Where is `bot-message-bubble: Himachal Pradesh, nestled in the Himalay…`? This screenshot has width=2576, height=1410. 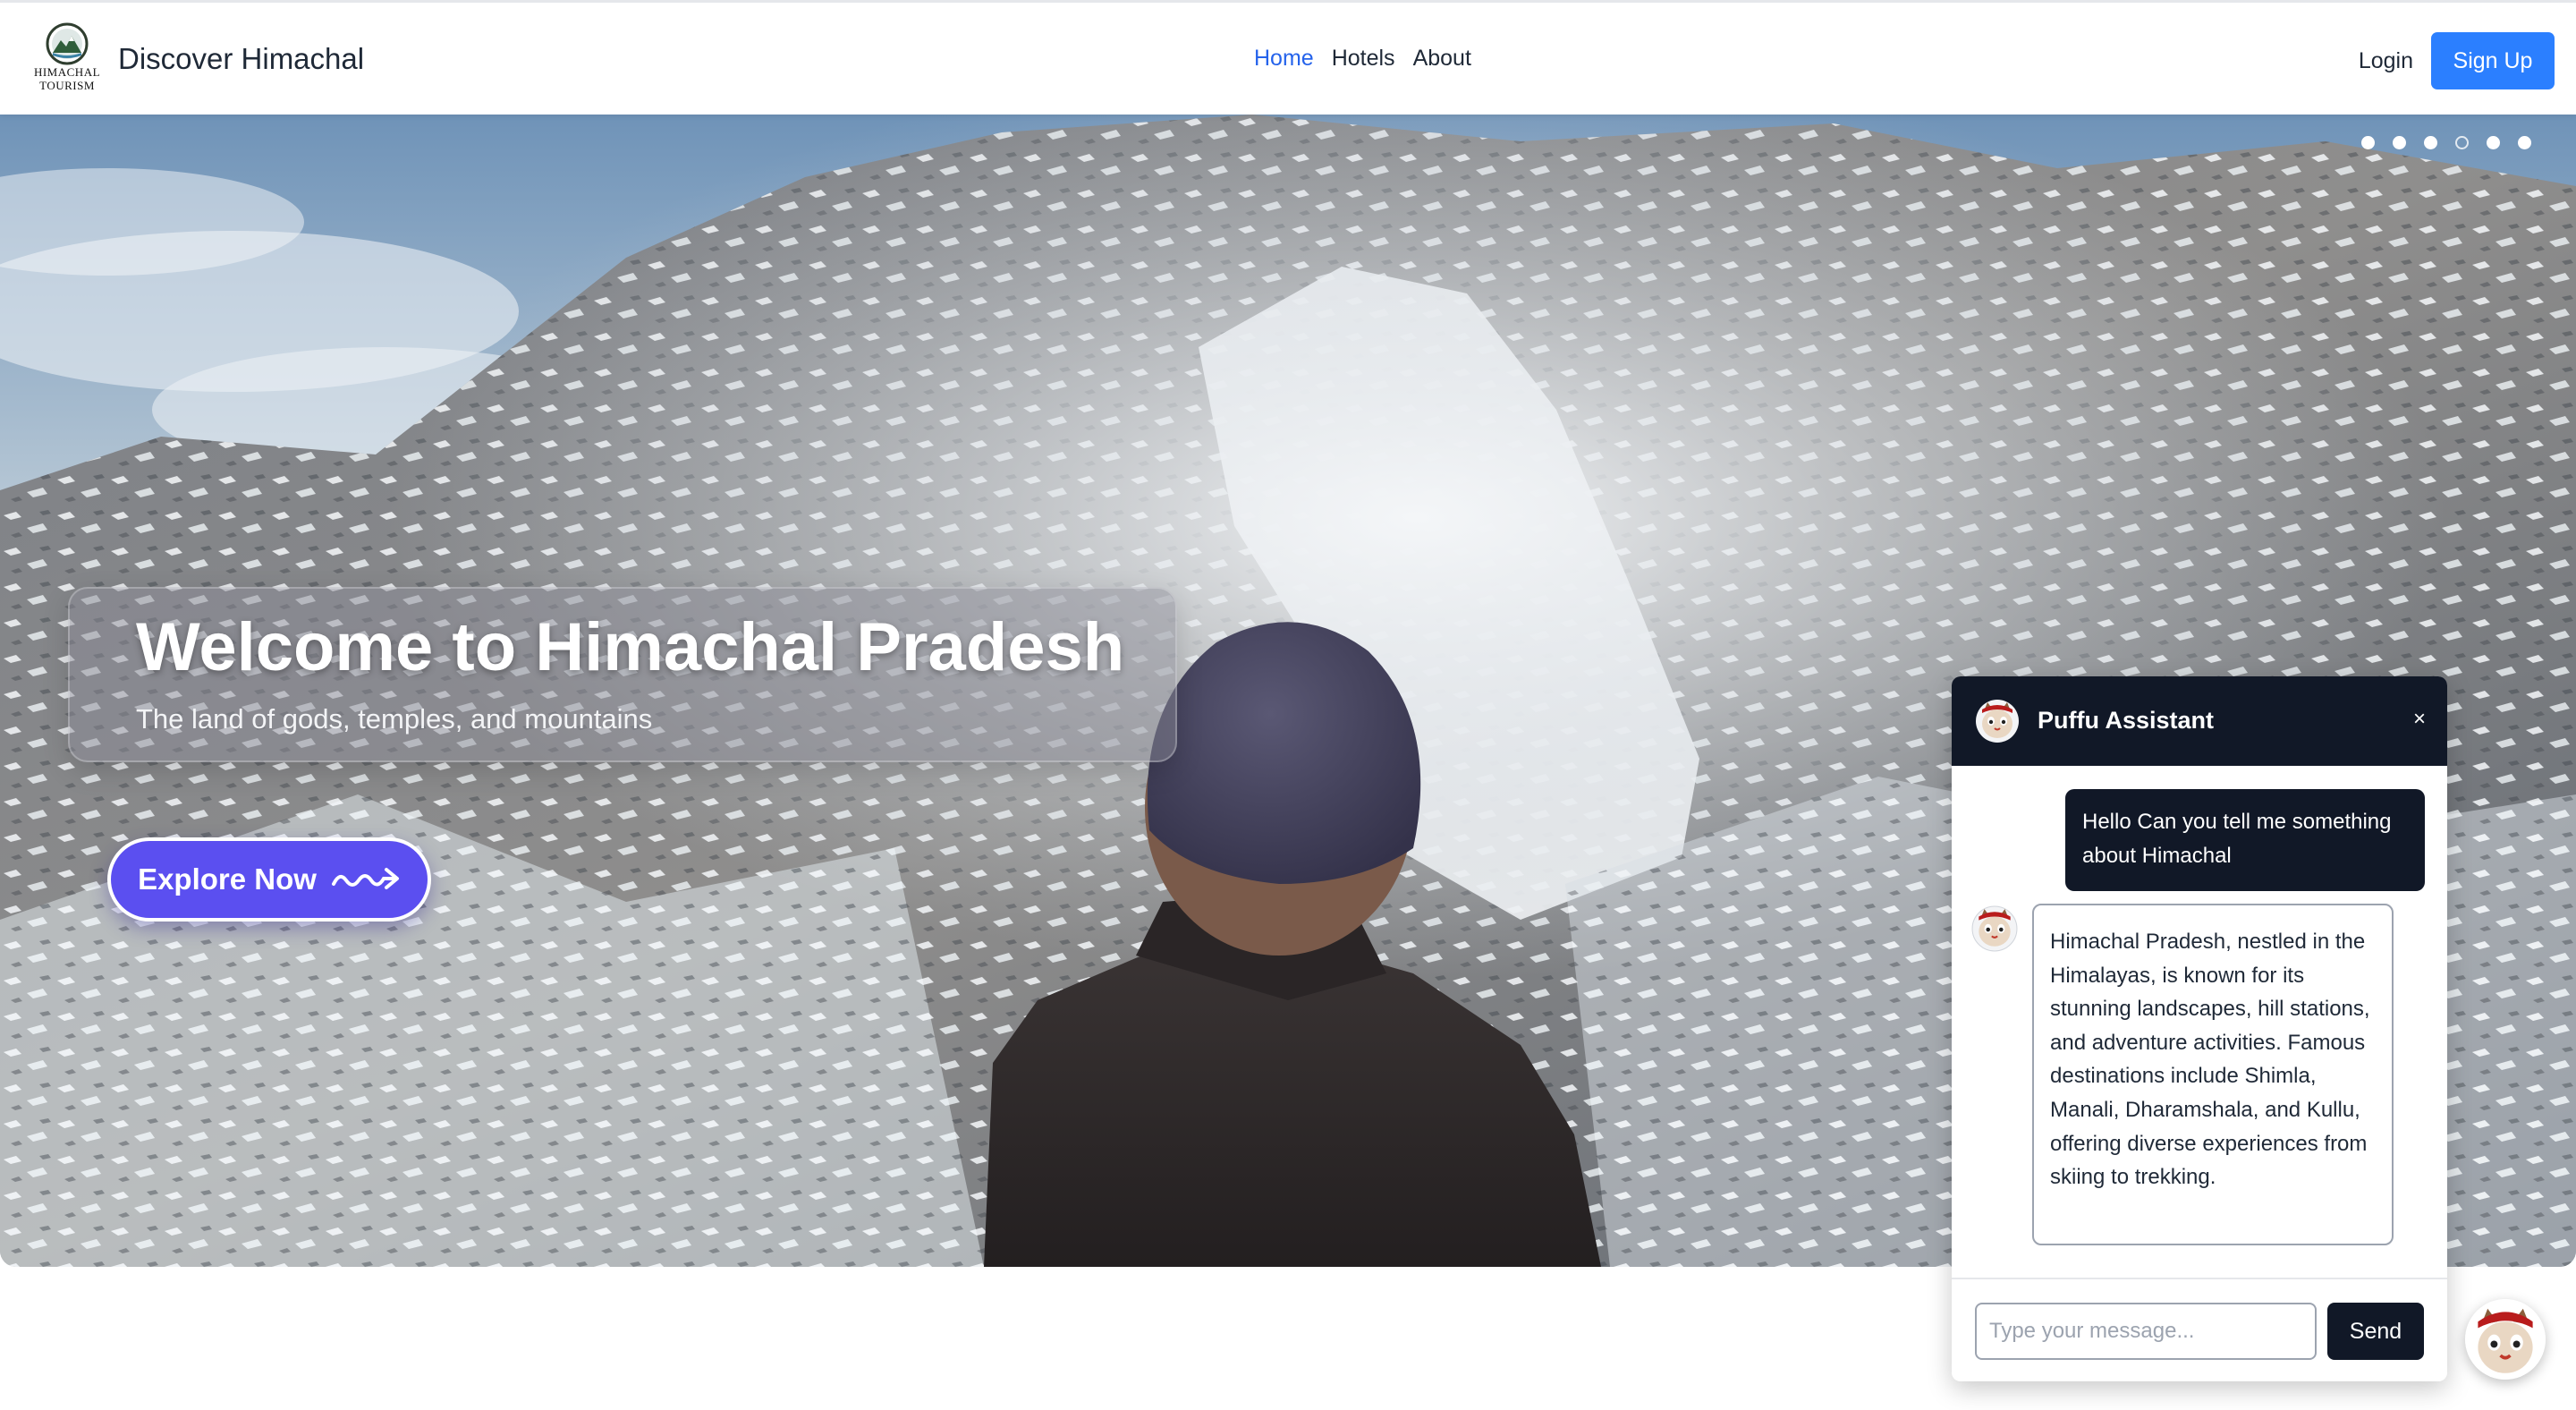
bot-message-bubble: Himachal Pradesh, nestled in the Himalay… is located at coordinates (2213, 1075).